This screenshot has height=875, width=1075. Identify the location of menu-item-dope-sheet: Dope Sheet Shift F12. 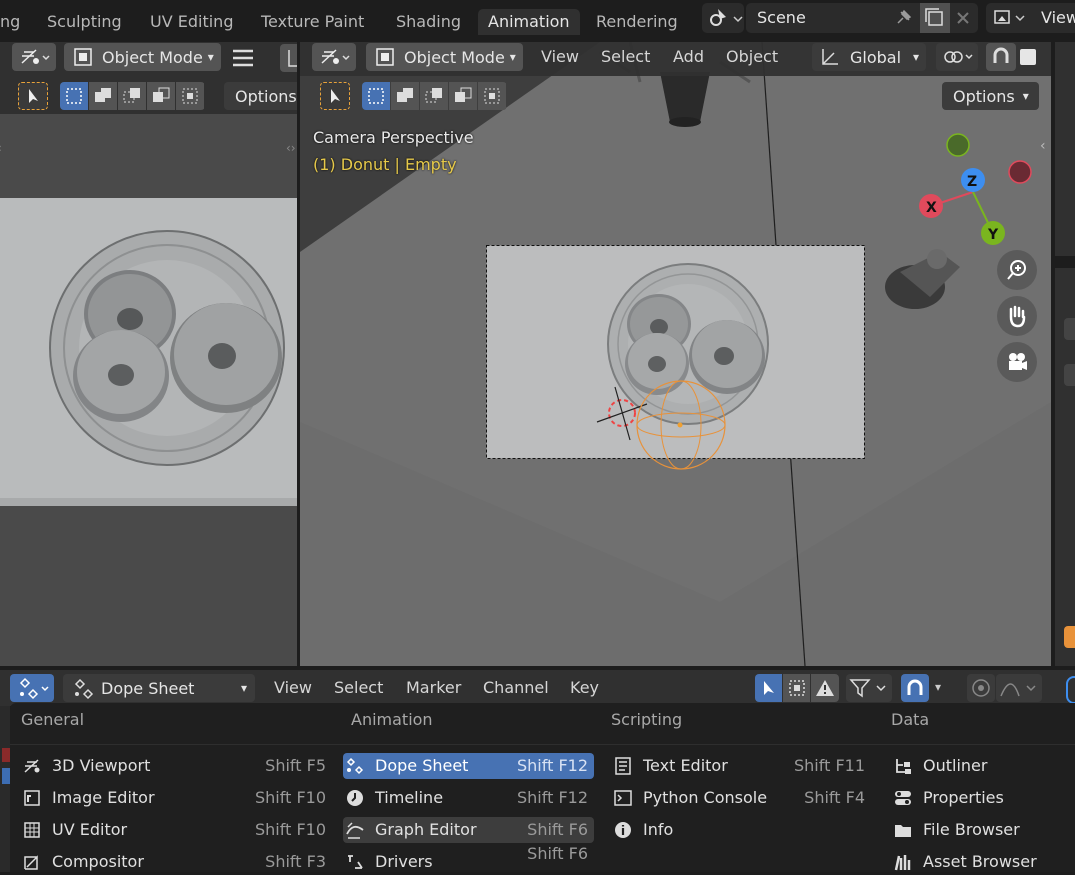
(468, 766).